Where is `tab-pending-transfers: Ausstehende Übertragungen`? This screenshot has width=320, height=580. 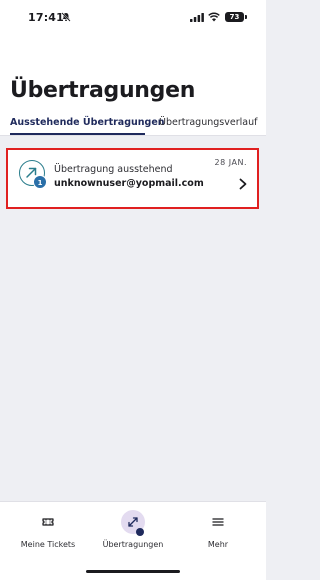
tab-pending-transfers: Ausstehende Übertragungen is located at coordinates (87, 122).